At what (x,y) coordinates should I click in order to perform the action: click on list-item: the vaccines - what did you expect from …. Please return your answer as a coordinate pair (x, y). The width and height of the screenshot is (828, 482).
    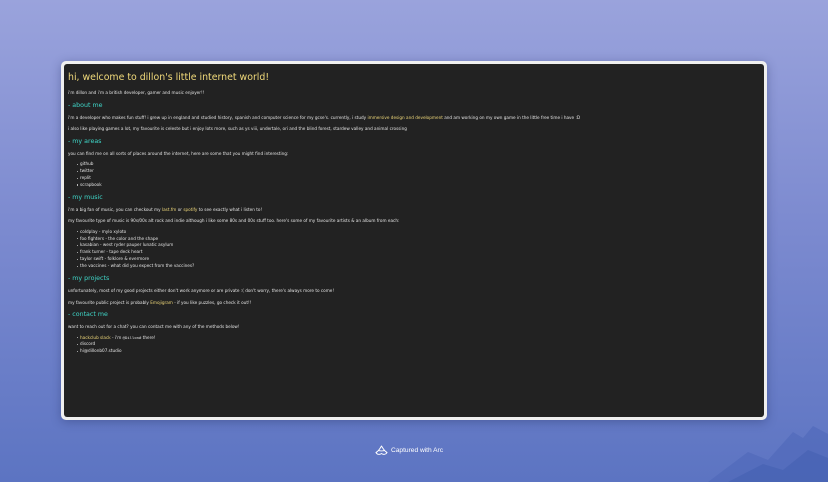
    Looking at the image, I should click on (418, 266).